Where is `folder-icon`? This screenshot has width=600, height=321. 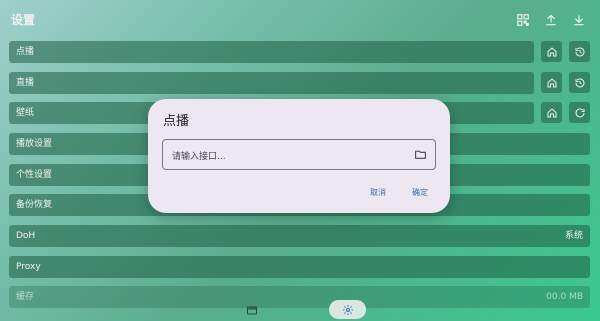 folder-icon is located at coordinates (420, 154).